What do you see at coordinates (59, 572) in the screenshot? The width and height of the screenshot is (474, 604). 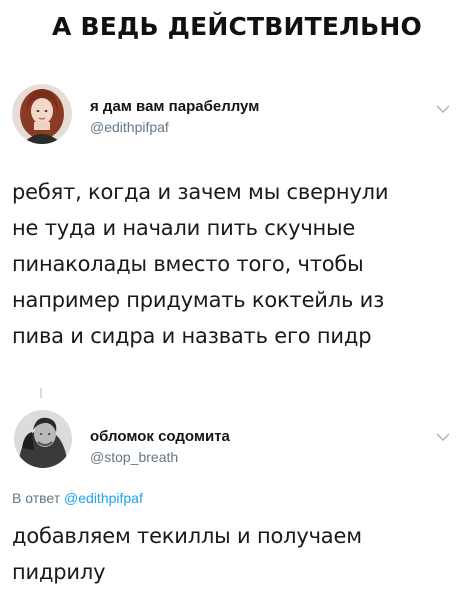 I see `tweet-text-line: пидрилу` at bounding box center [59, 572].